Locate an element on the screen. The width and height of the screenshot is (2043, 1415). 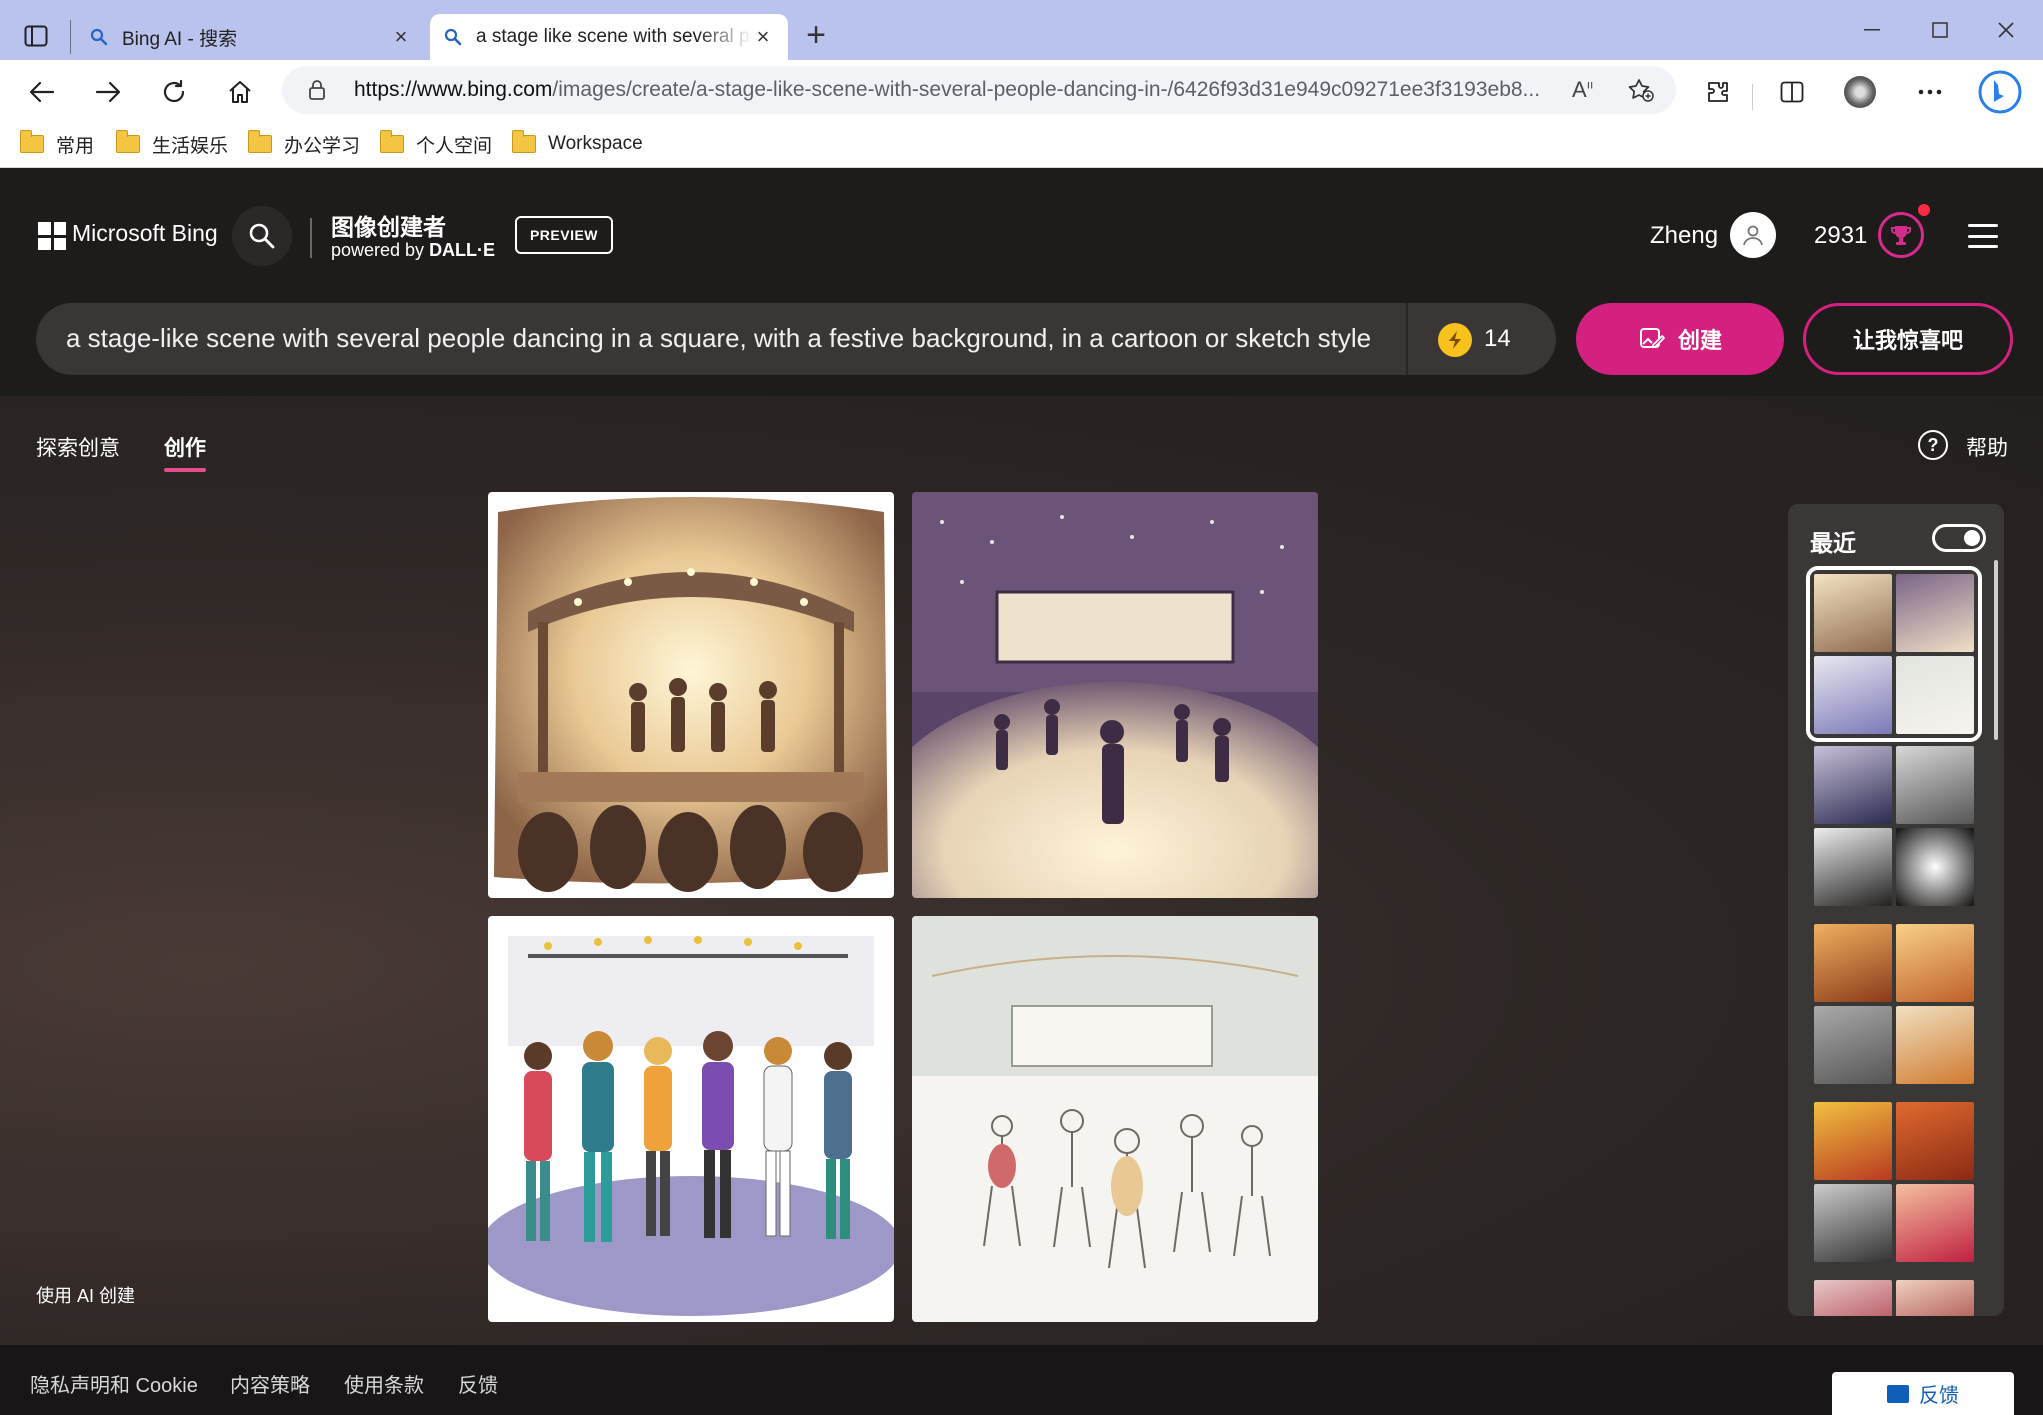
recent-item-doorway is located at coordinates (1894, 826).